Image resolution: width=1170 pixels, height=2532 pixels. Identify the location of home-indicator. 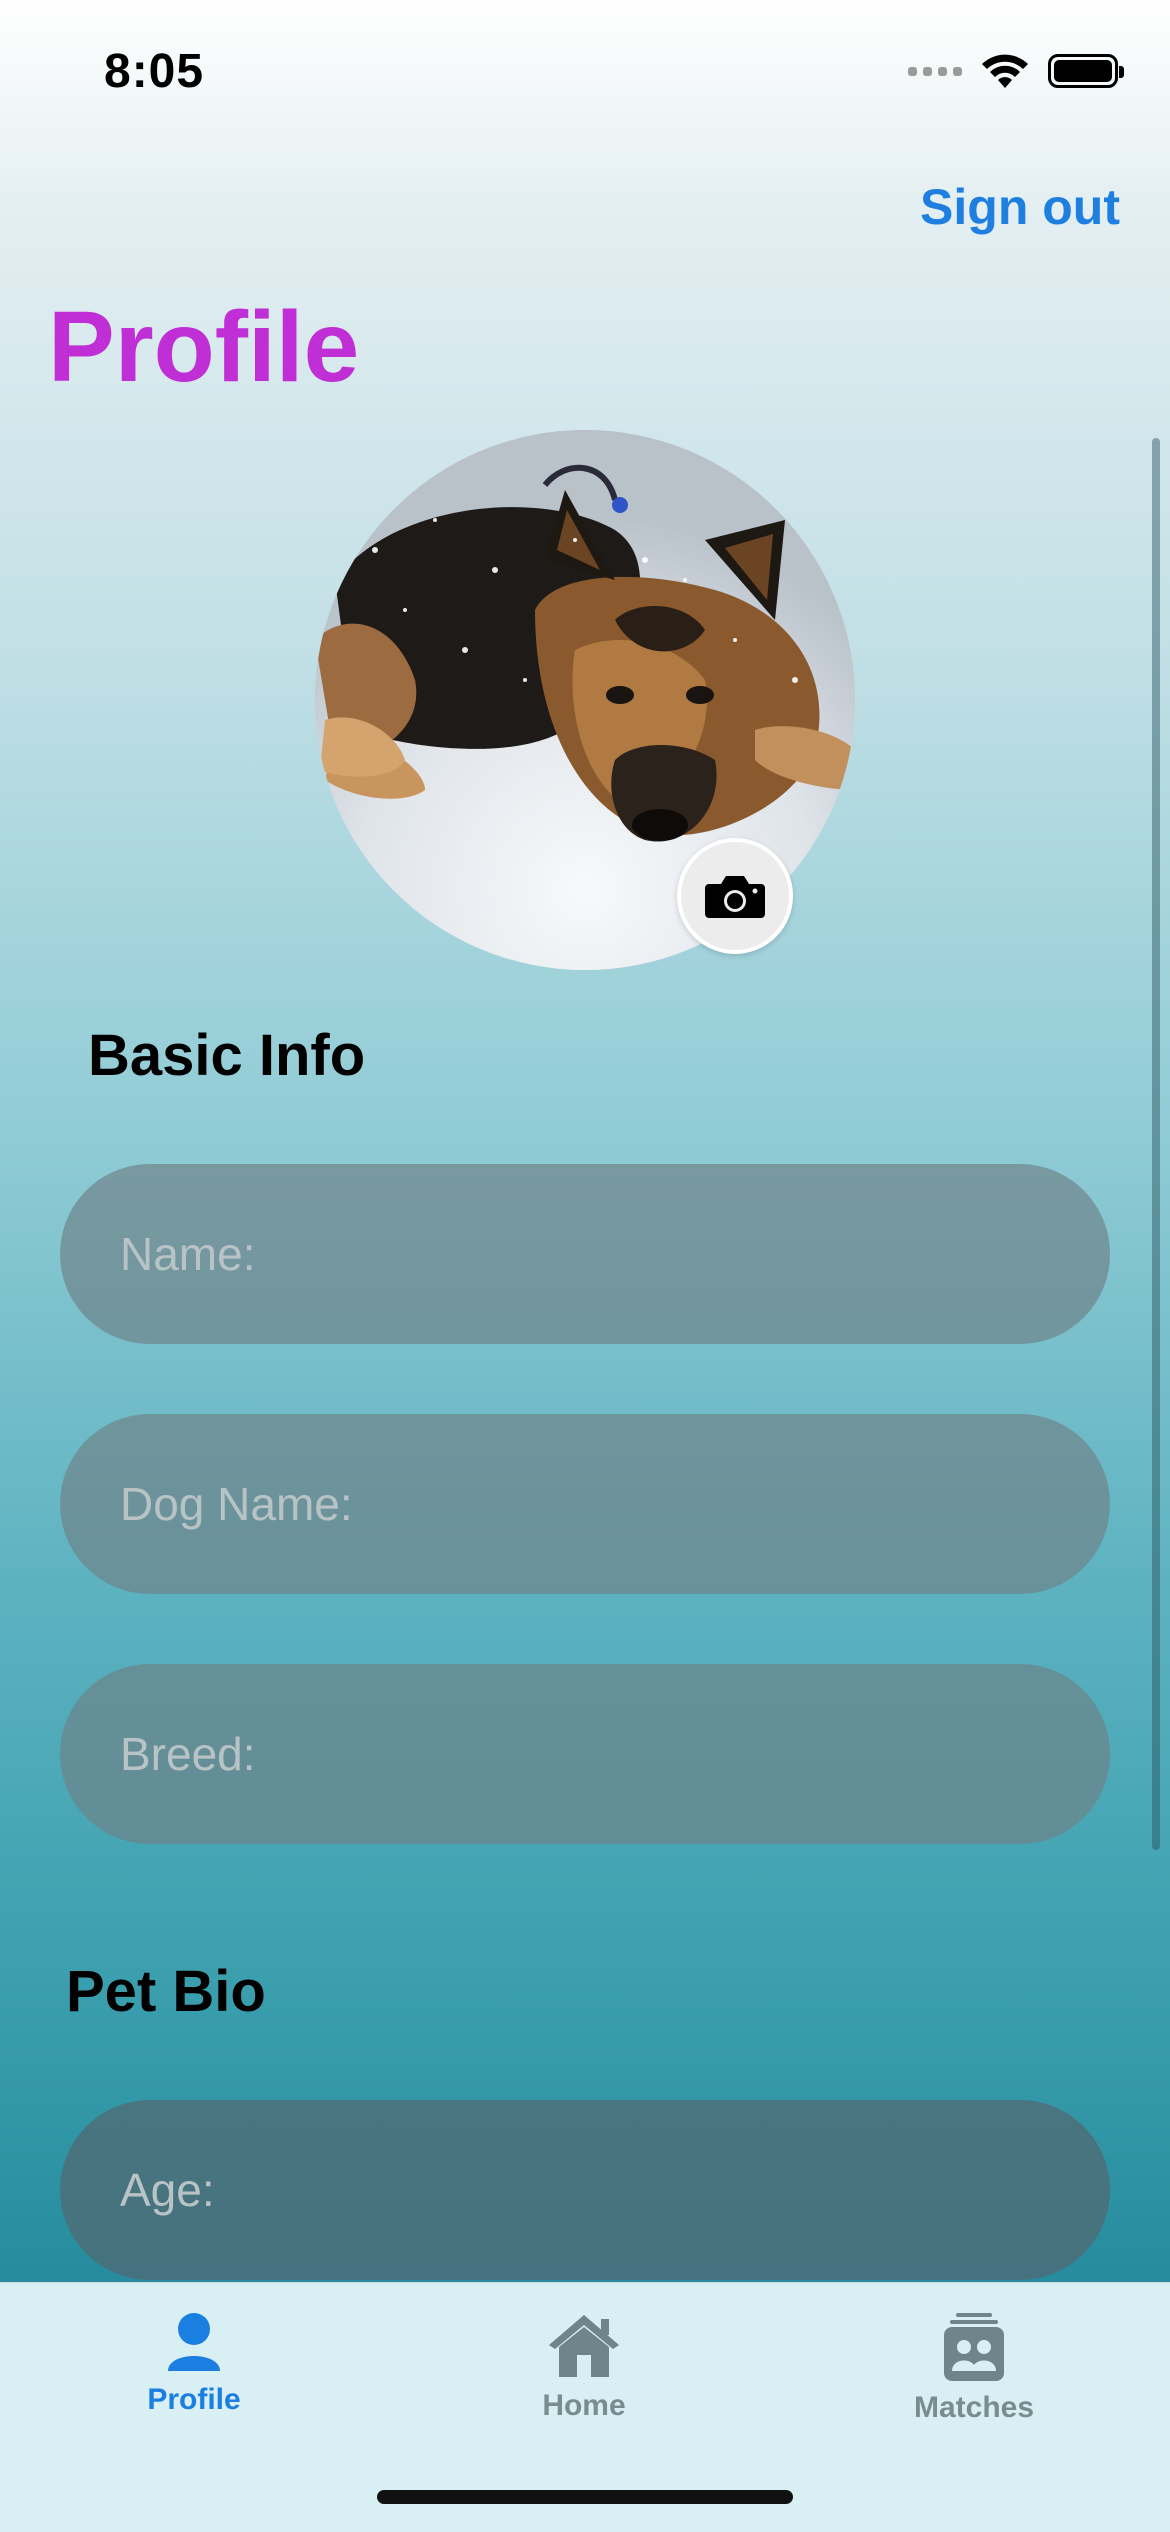
(585, 2497).